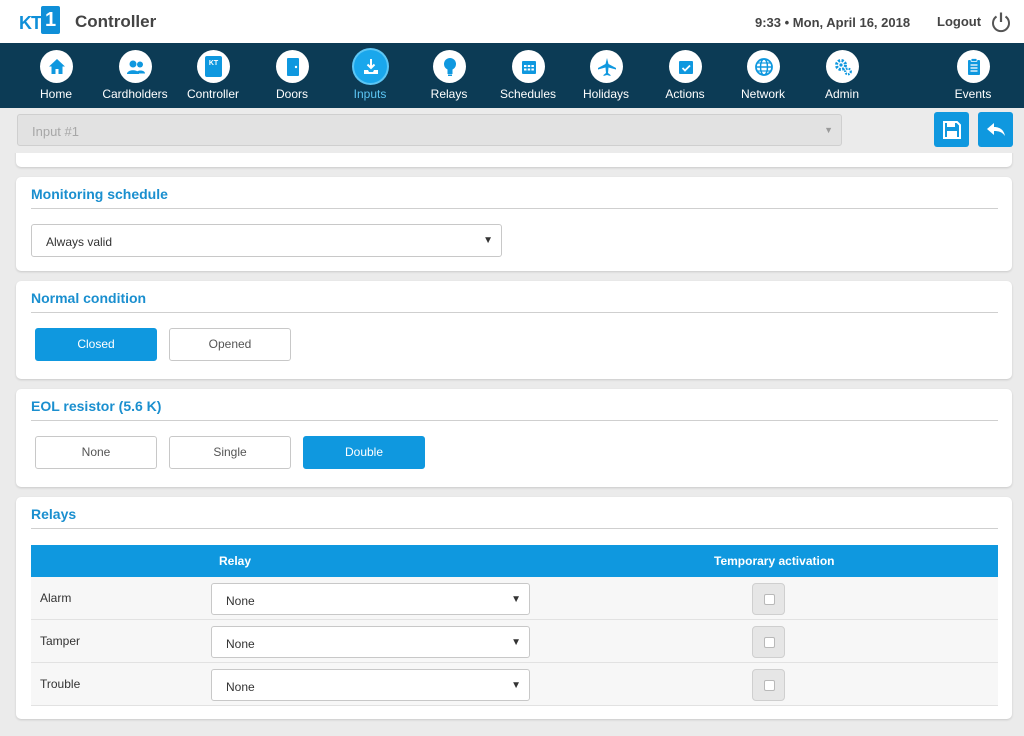  I want to click on logo-number: 1, so click(50, 20).